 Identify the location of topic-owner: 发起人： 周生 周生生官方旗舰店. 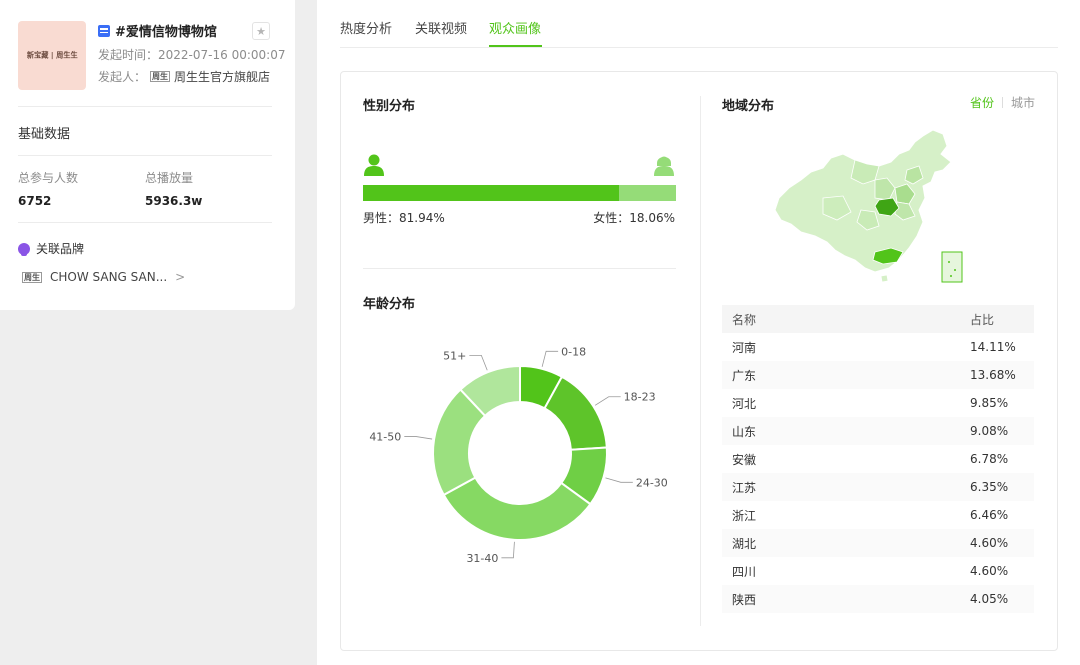
(184, 76).